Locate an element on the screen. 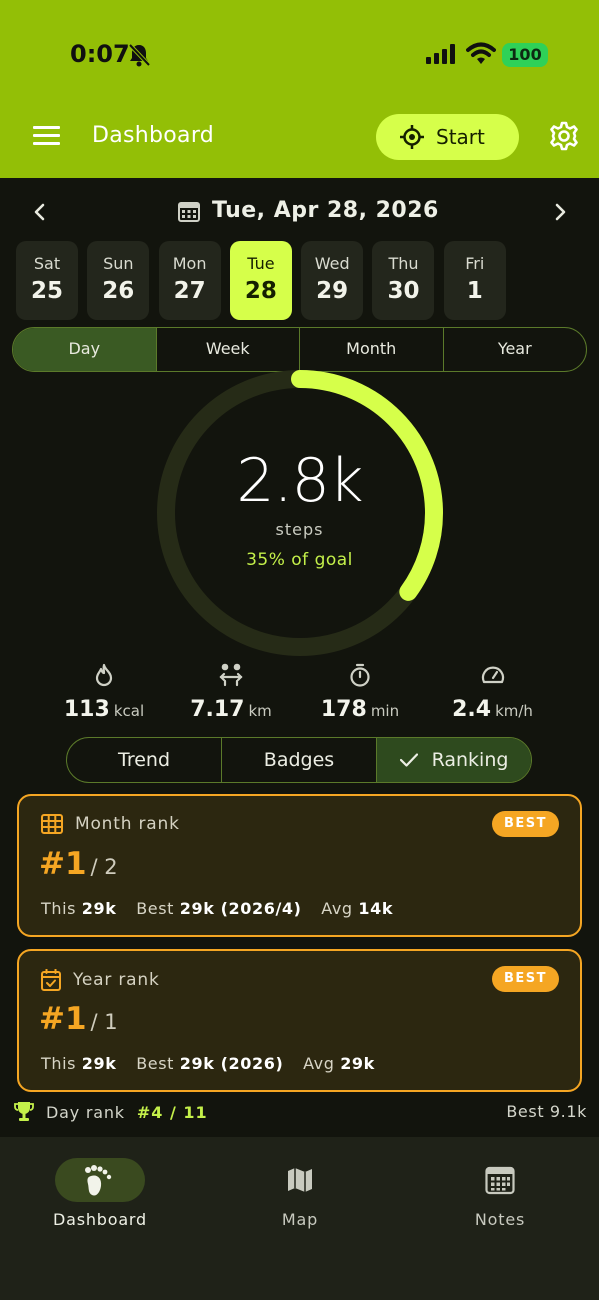  insight-tabs: Trend Badges Ranking is located at coordinates (299, 760).